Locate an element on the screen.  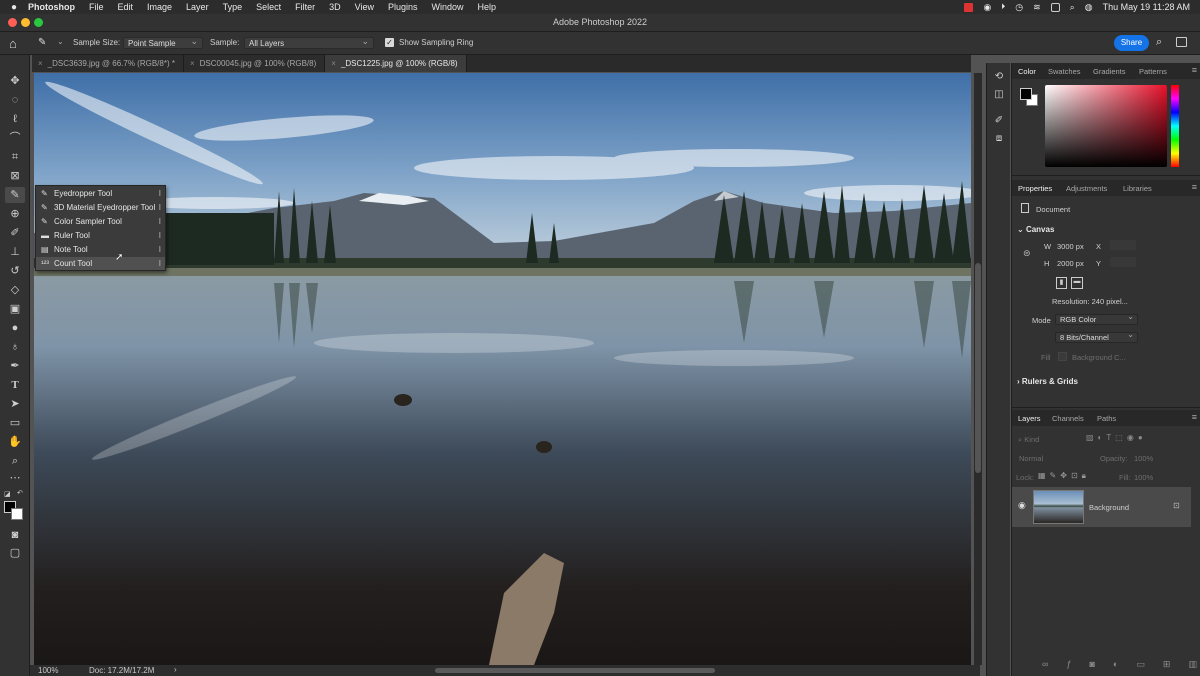
status-menu-arrow: › is located at coordinates (175, 669).